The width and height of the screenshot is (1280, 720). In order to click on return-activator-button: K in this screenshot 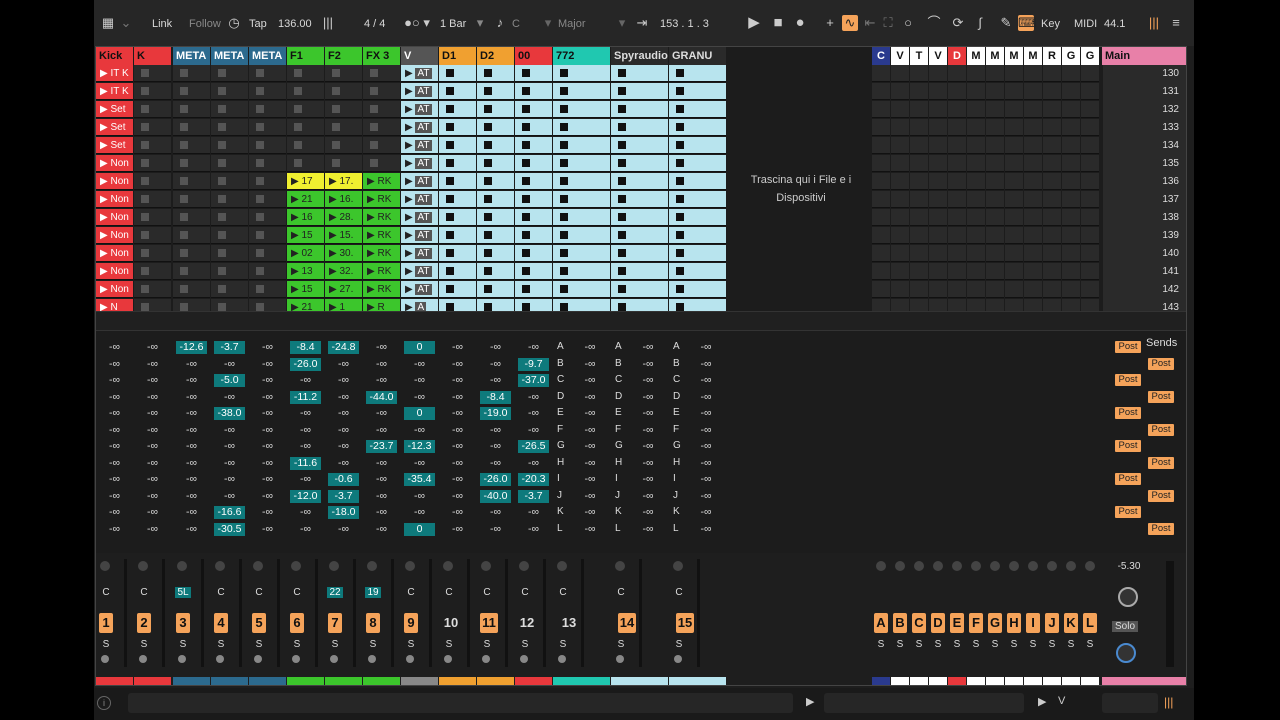, I will do `click(1071, 623)`.